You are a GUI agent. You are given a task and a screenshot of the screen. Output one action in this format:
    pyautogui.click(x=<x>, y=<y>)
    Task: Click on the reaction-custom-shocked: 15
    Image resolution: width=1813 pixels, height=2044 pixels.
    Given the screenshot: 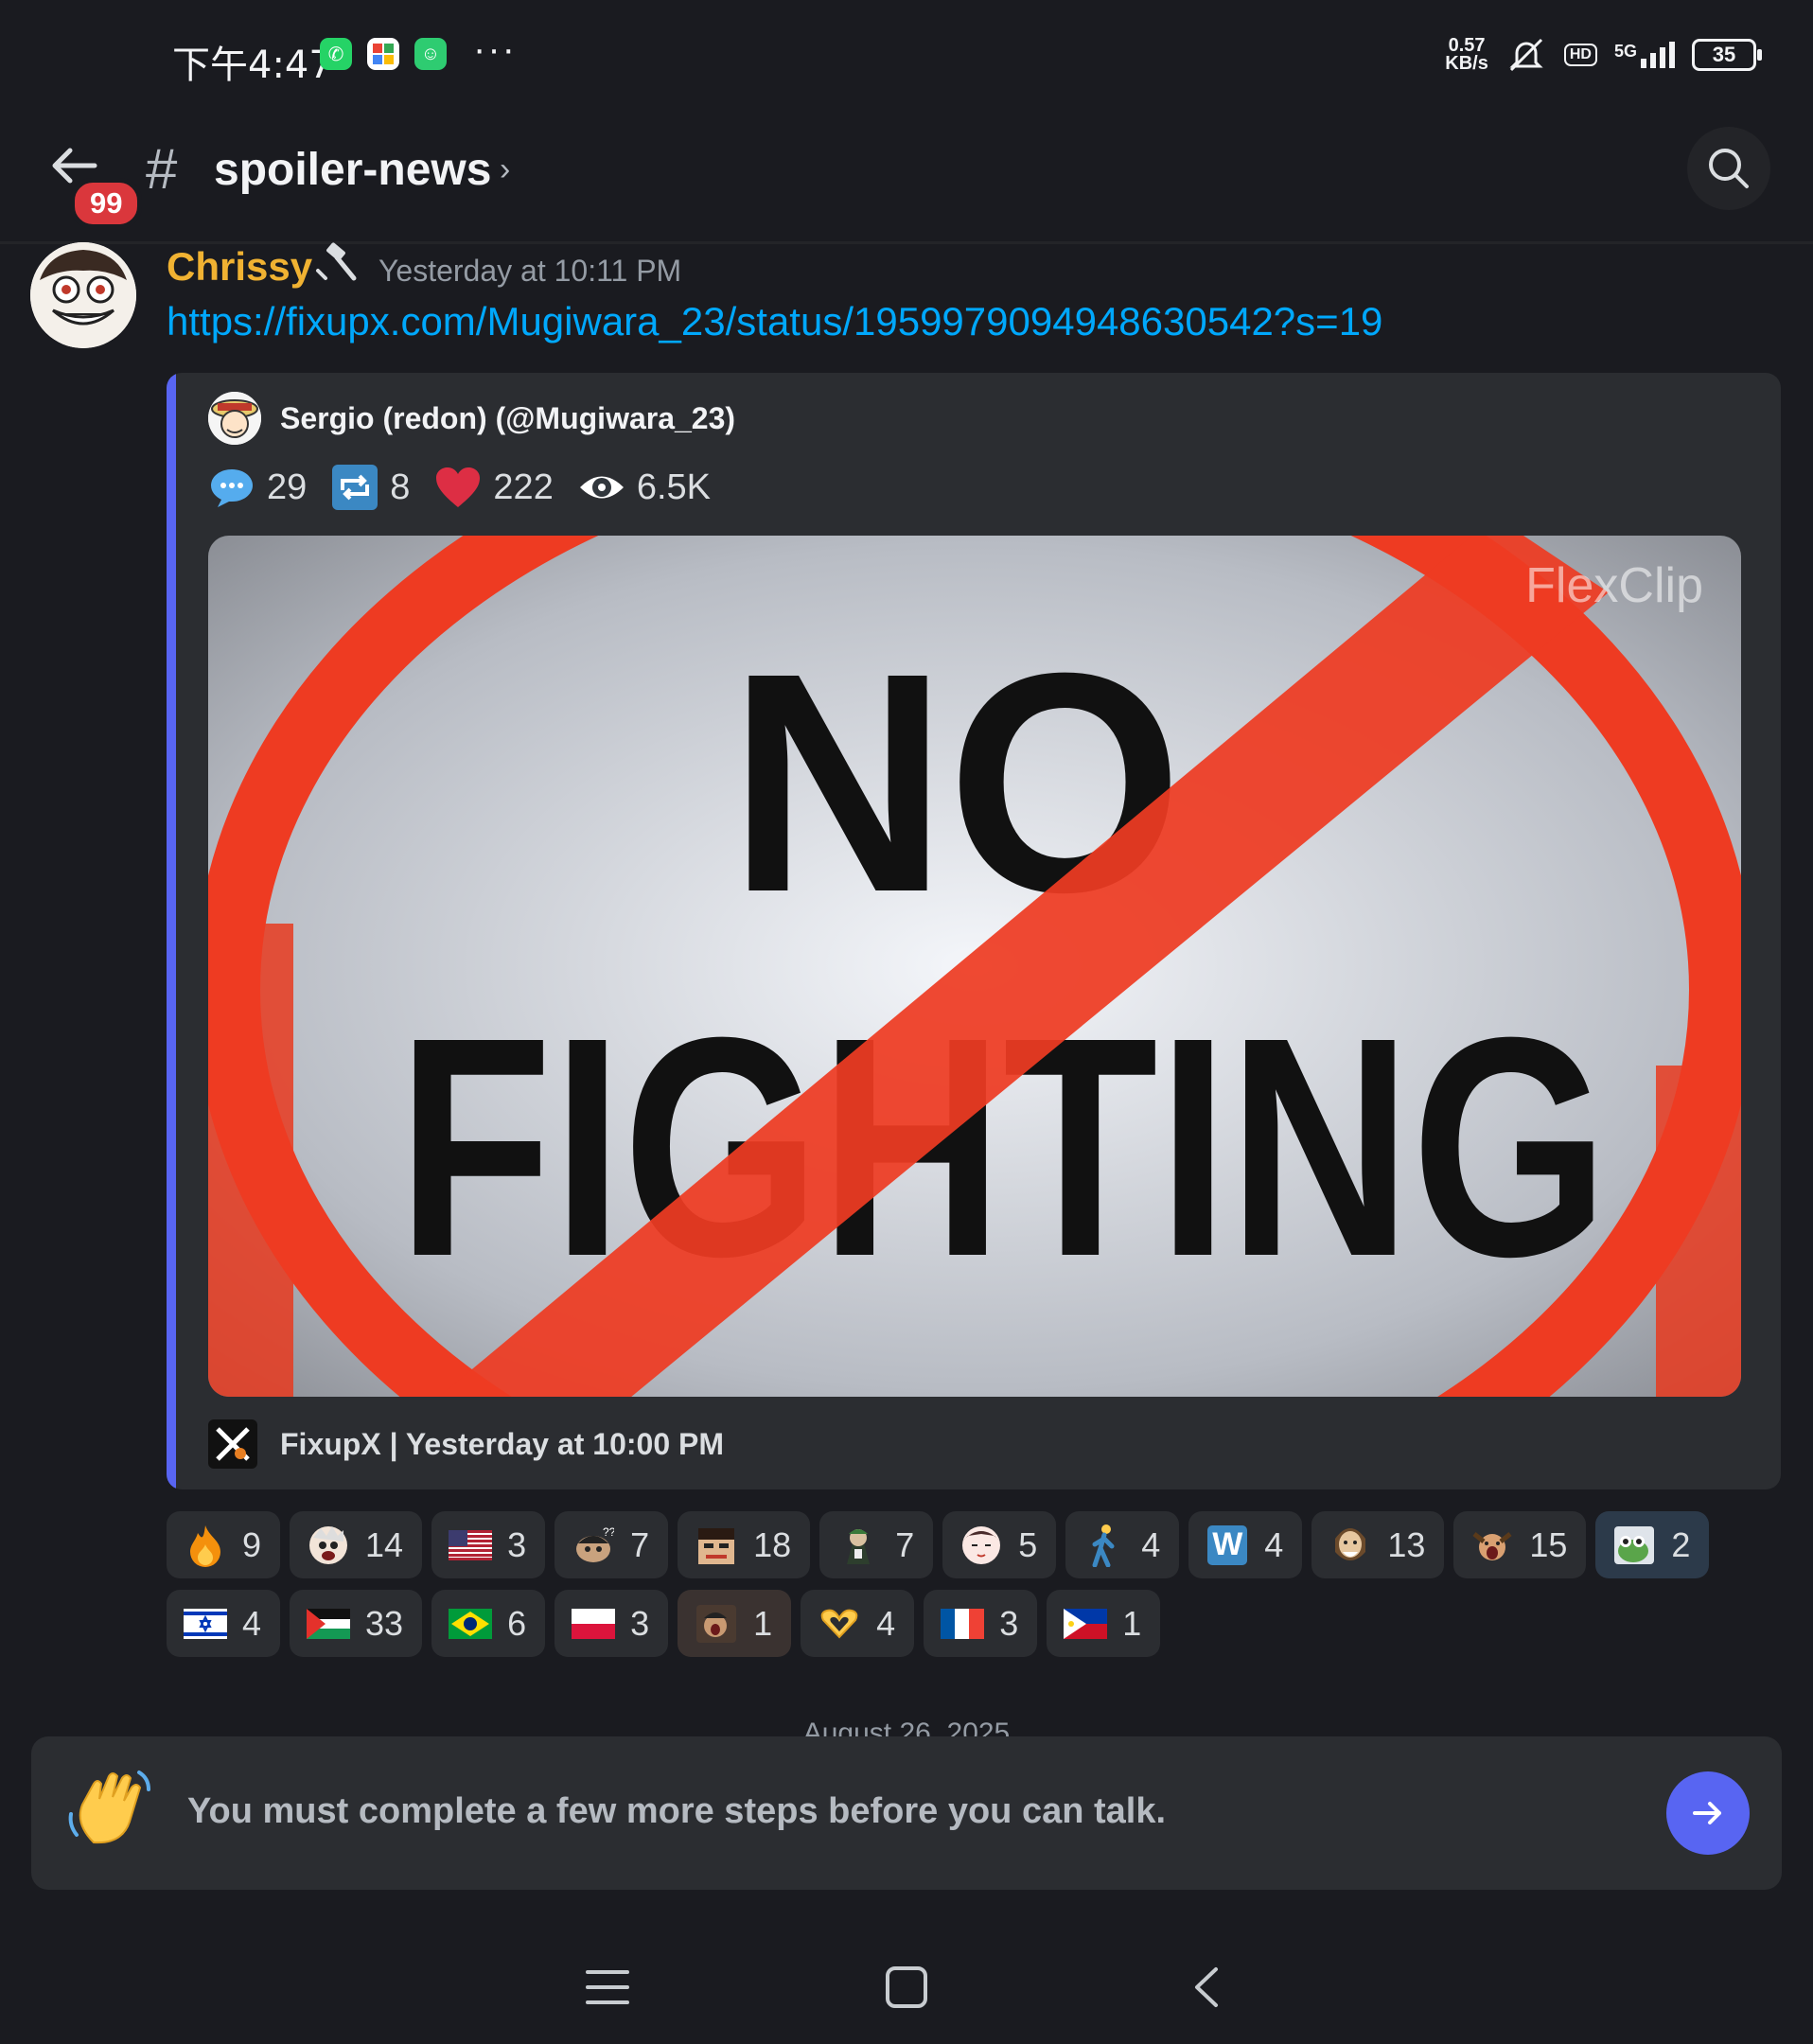 What is the action you would take?
    pyautogui.click(x=1520, y=1544)
    